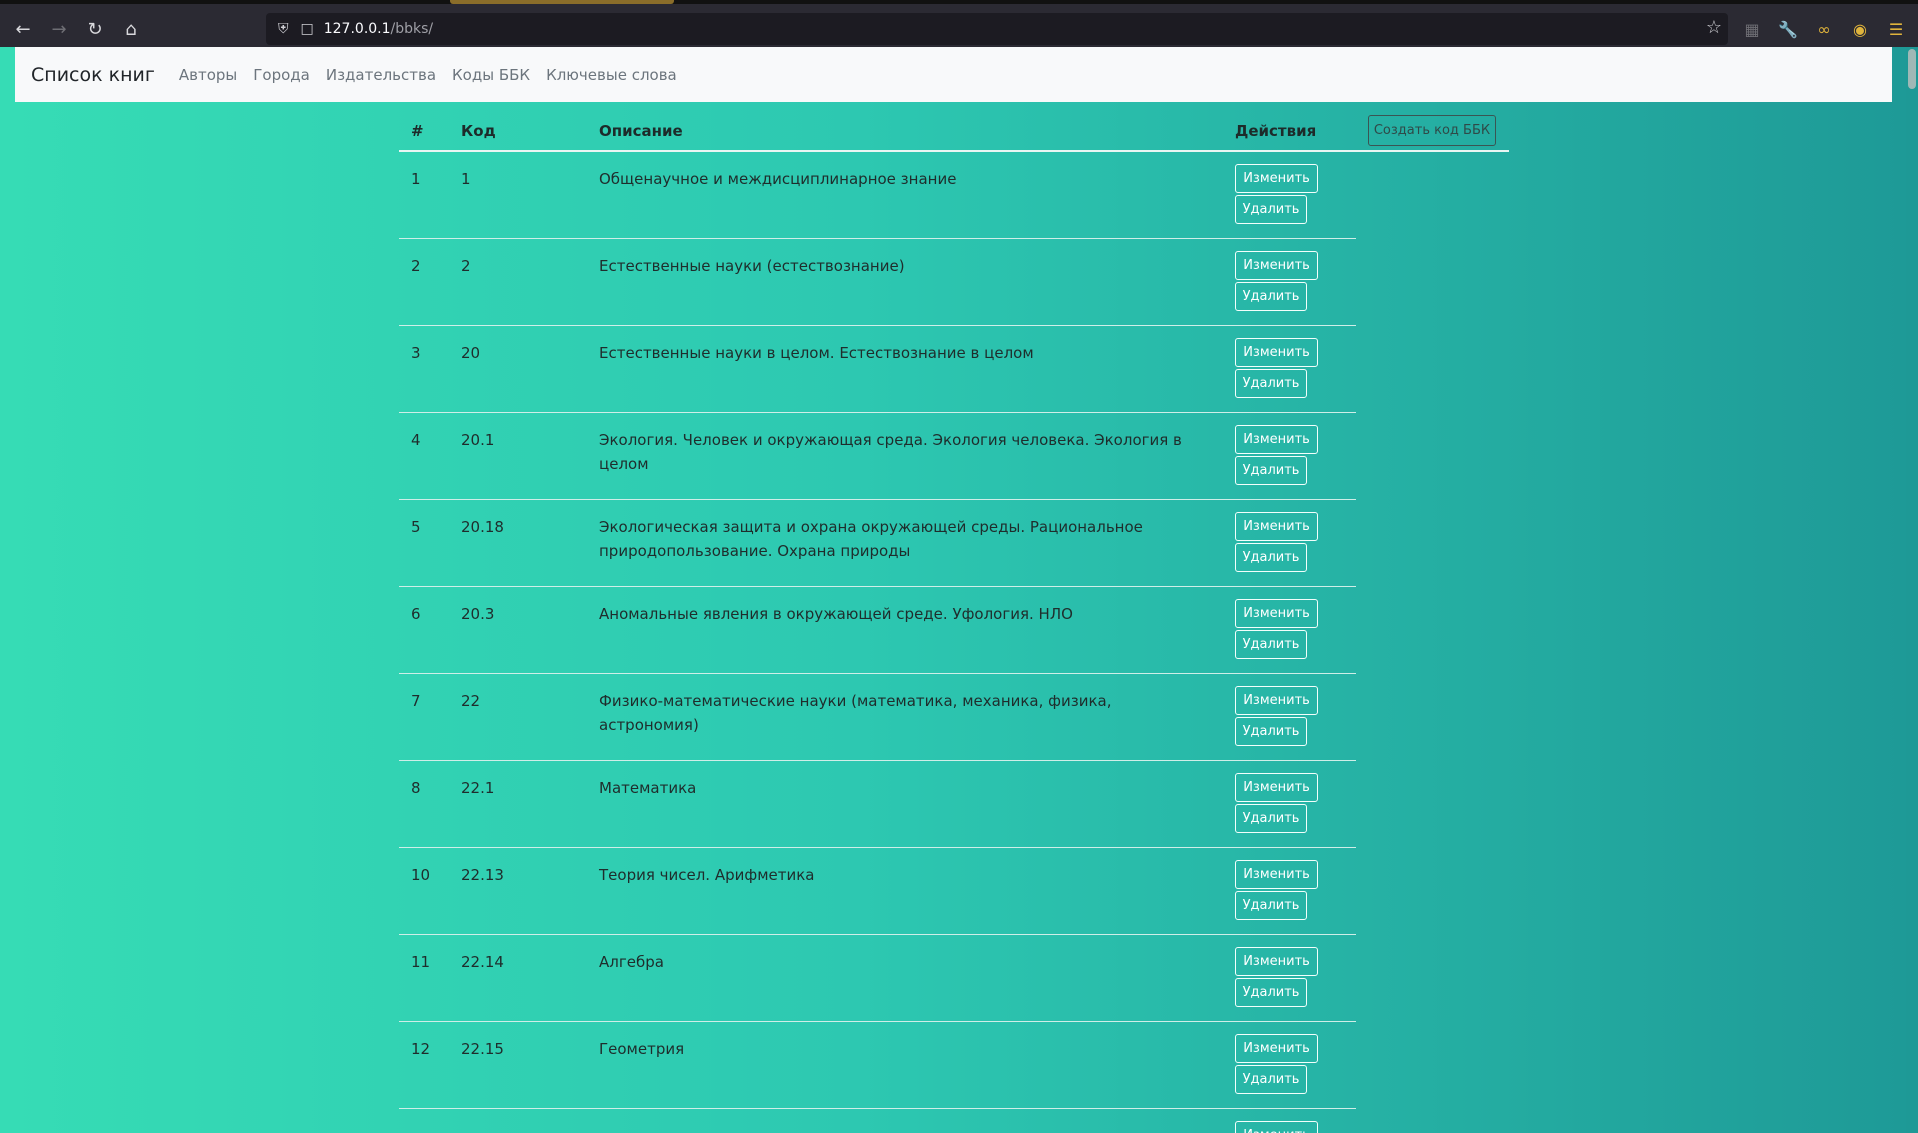 This screenshot has width=1918, height=1133. I want to click on row-number: 4, so click(416, 440).